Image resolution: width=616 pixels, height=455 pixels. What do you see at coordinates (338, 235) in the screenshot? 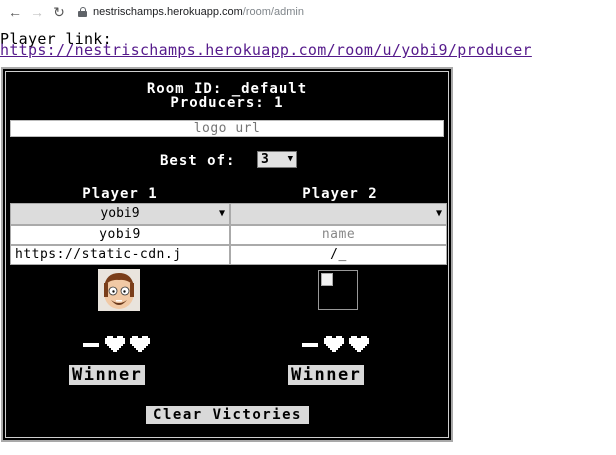
I see `player-2-name-field: name` at bounding box center [338, 235].